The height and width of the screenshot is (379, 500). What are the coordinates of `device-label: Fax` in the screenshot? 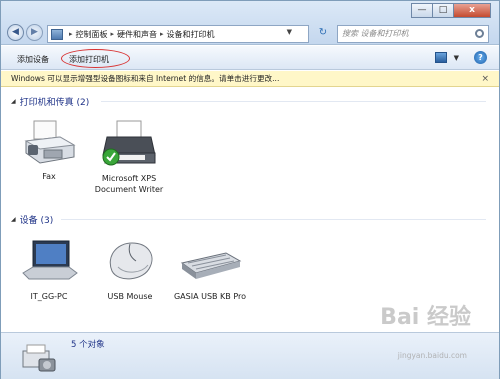 It's located at (49, 176).